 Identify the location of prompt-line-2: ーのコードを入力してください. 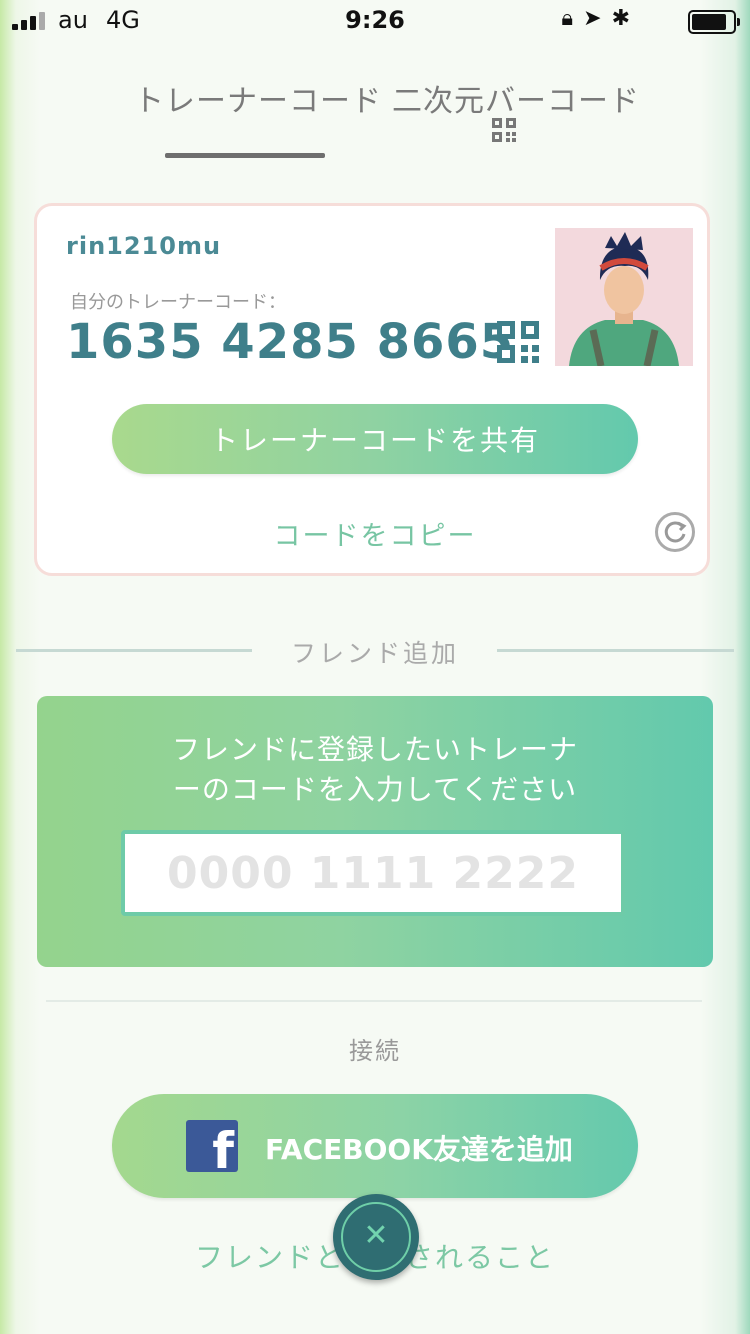
(375, 789).